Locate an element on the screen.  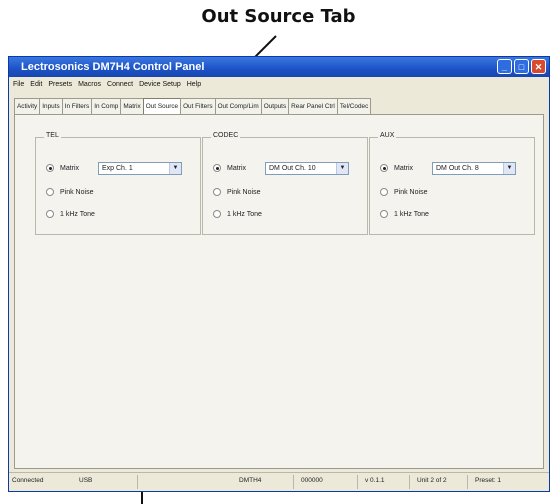
menu-device-setup: Device Setup is located at coordinates (160, 84).